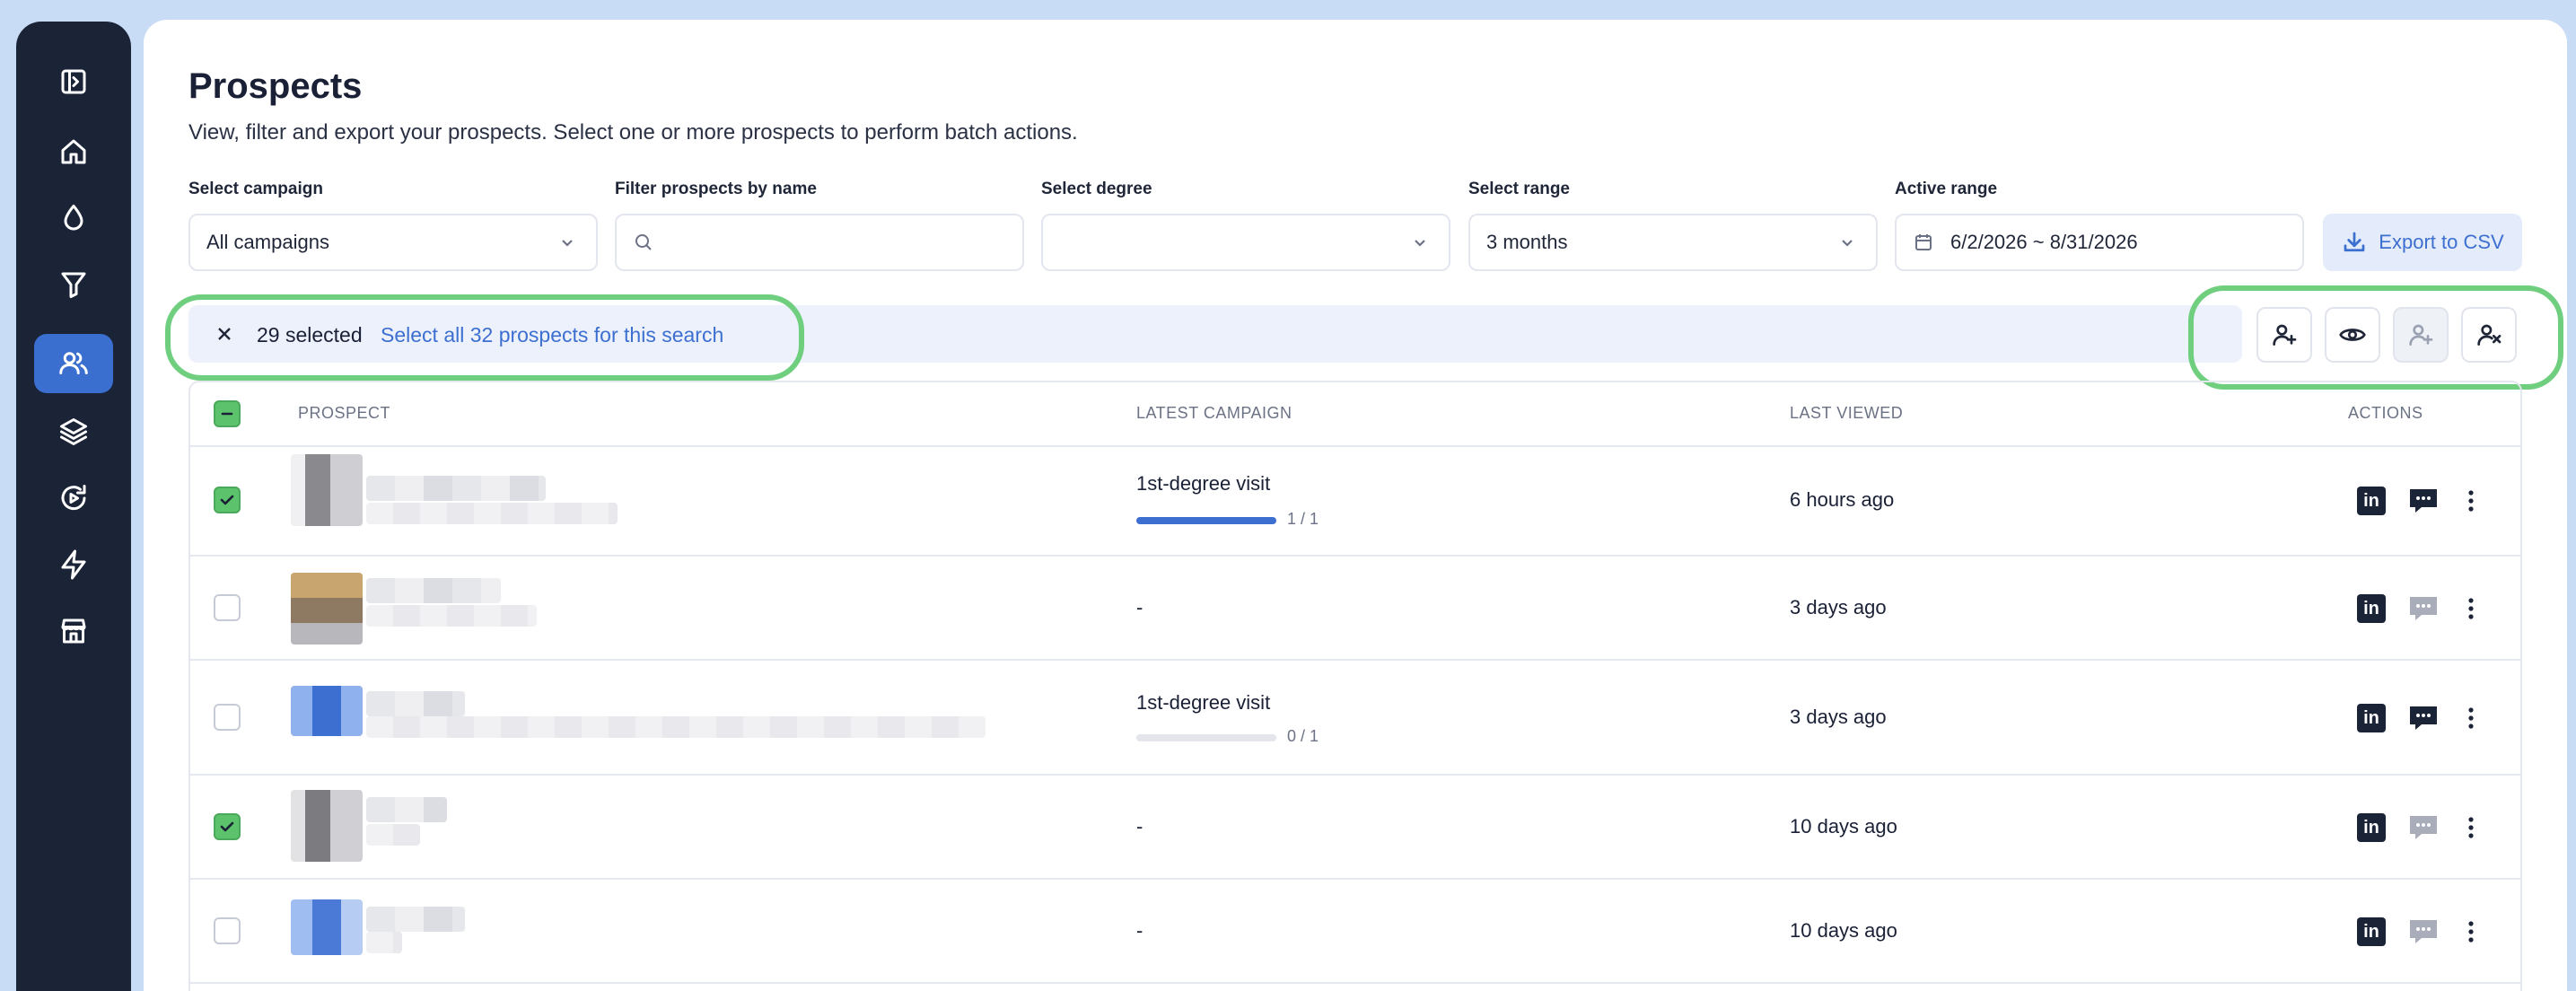  I want to click on active-range-value: 6/2/2026 ~ 8/31/2026, so click(2044, 242).